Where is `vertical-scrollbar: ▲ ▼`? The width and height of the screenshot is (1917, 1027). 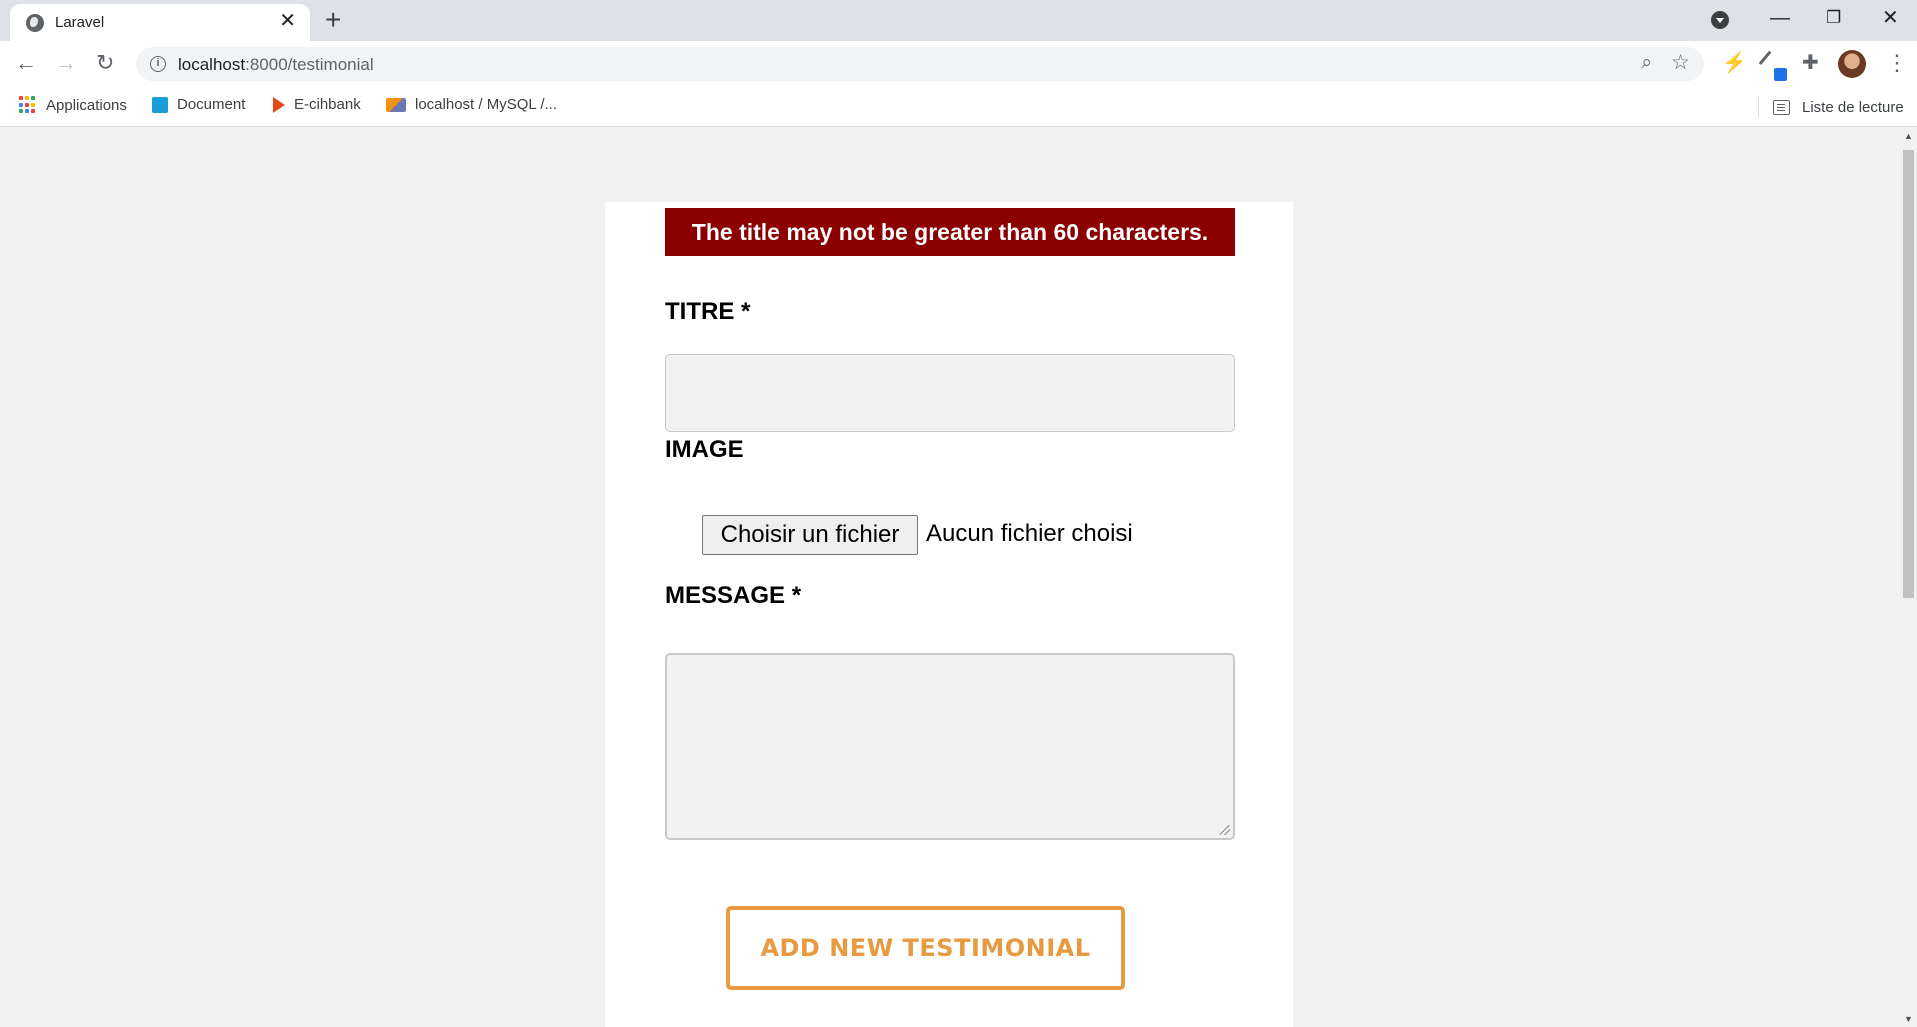
vertical-scrollbar: ▲ ▼ is located at coordinates (1908, 577).